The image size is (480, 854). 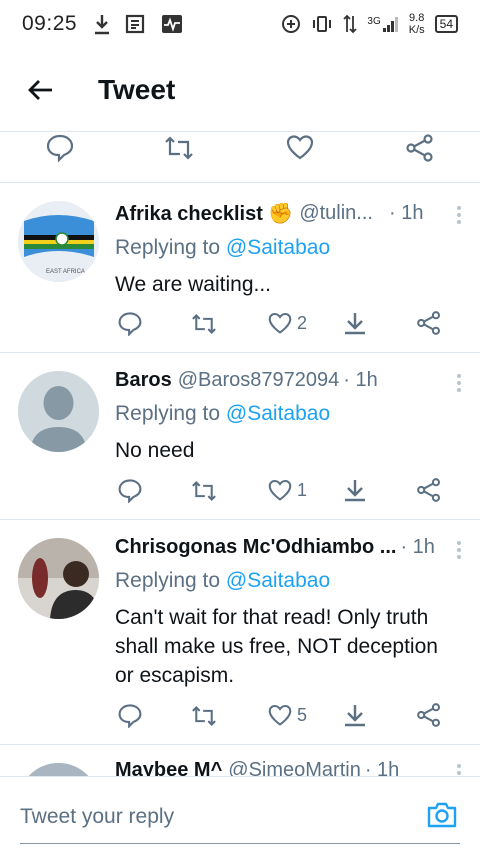 What do you see at coordinates (240, 815) in the screenshot?
I see `reply-composer: Tweet your reply` at bounding box center [240, 815].